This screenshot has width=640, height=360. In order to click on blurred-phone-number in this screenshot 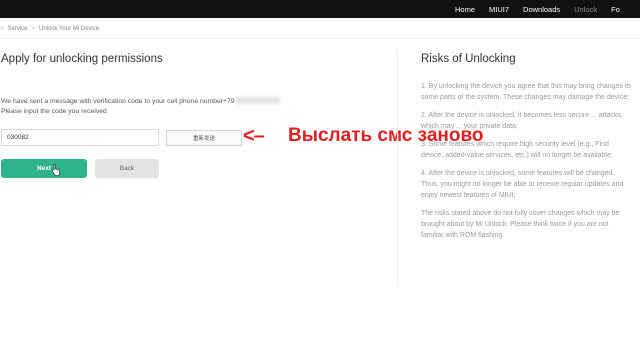, I will do `click(257, 100)`.